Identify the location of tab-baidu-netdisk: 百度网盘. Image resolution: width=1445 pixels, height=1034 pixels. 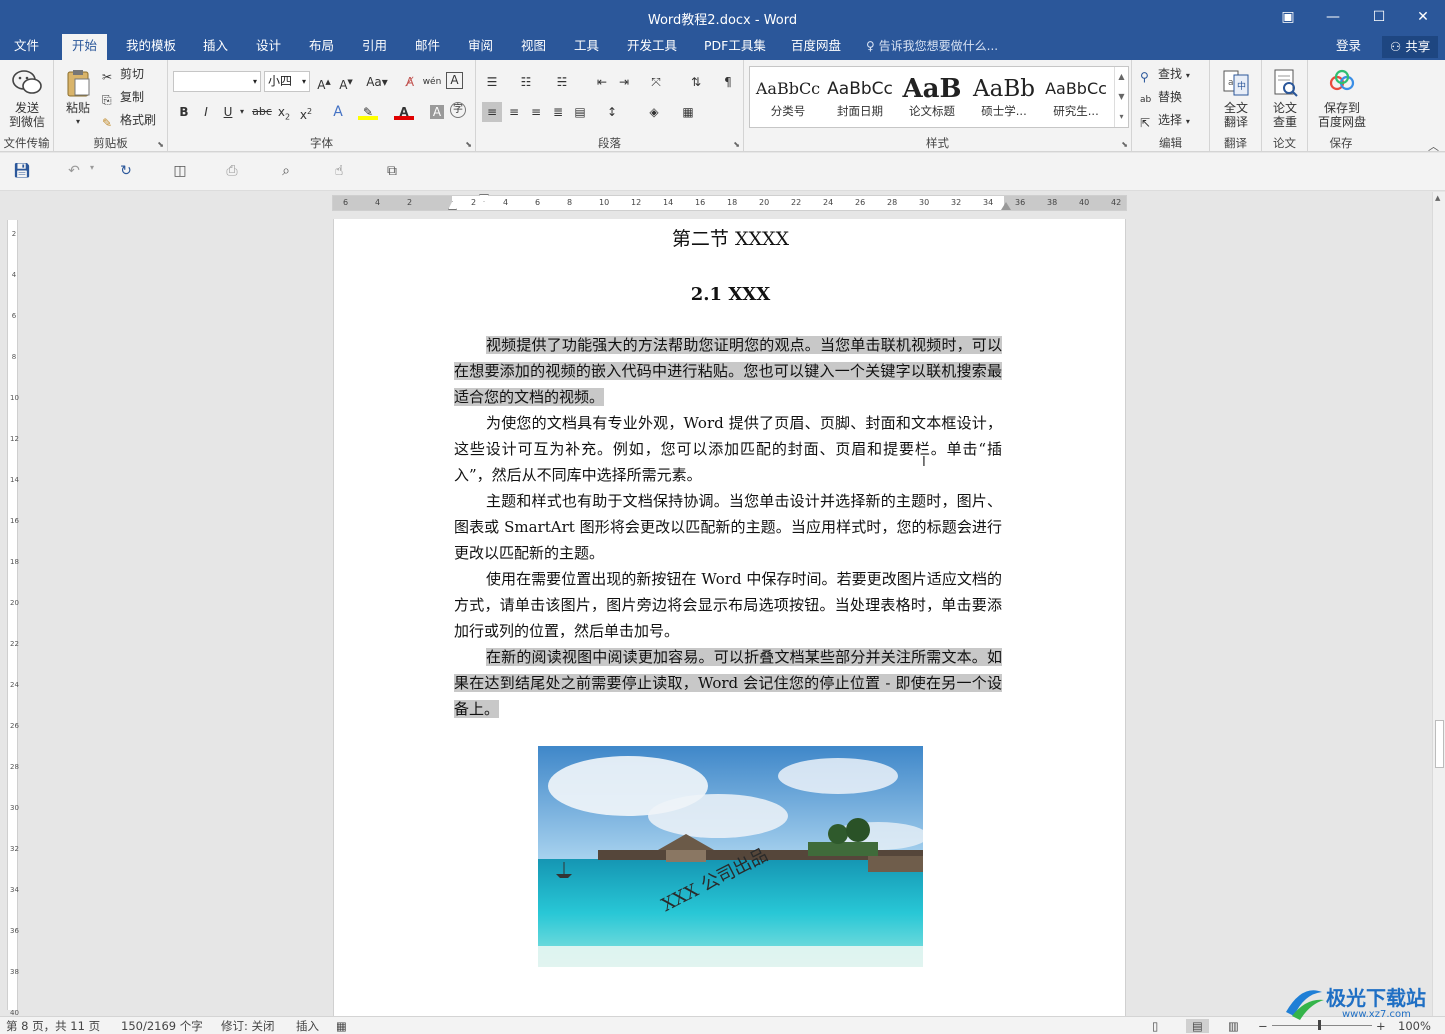
(816, 47).